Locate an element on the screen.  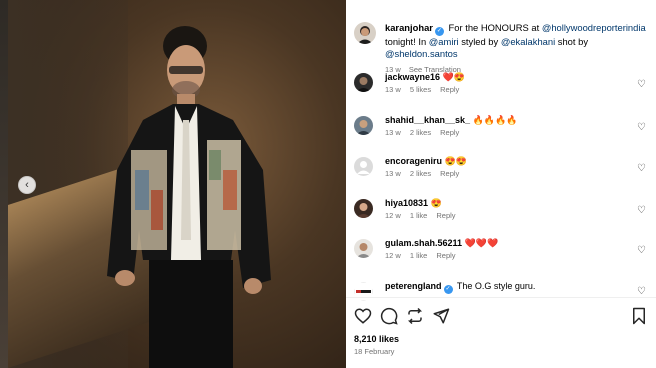
commenter-username: encorageniru is located at coordinates (413, 161).